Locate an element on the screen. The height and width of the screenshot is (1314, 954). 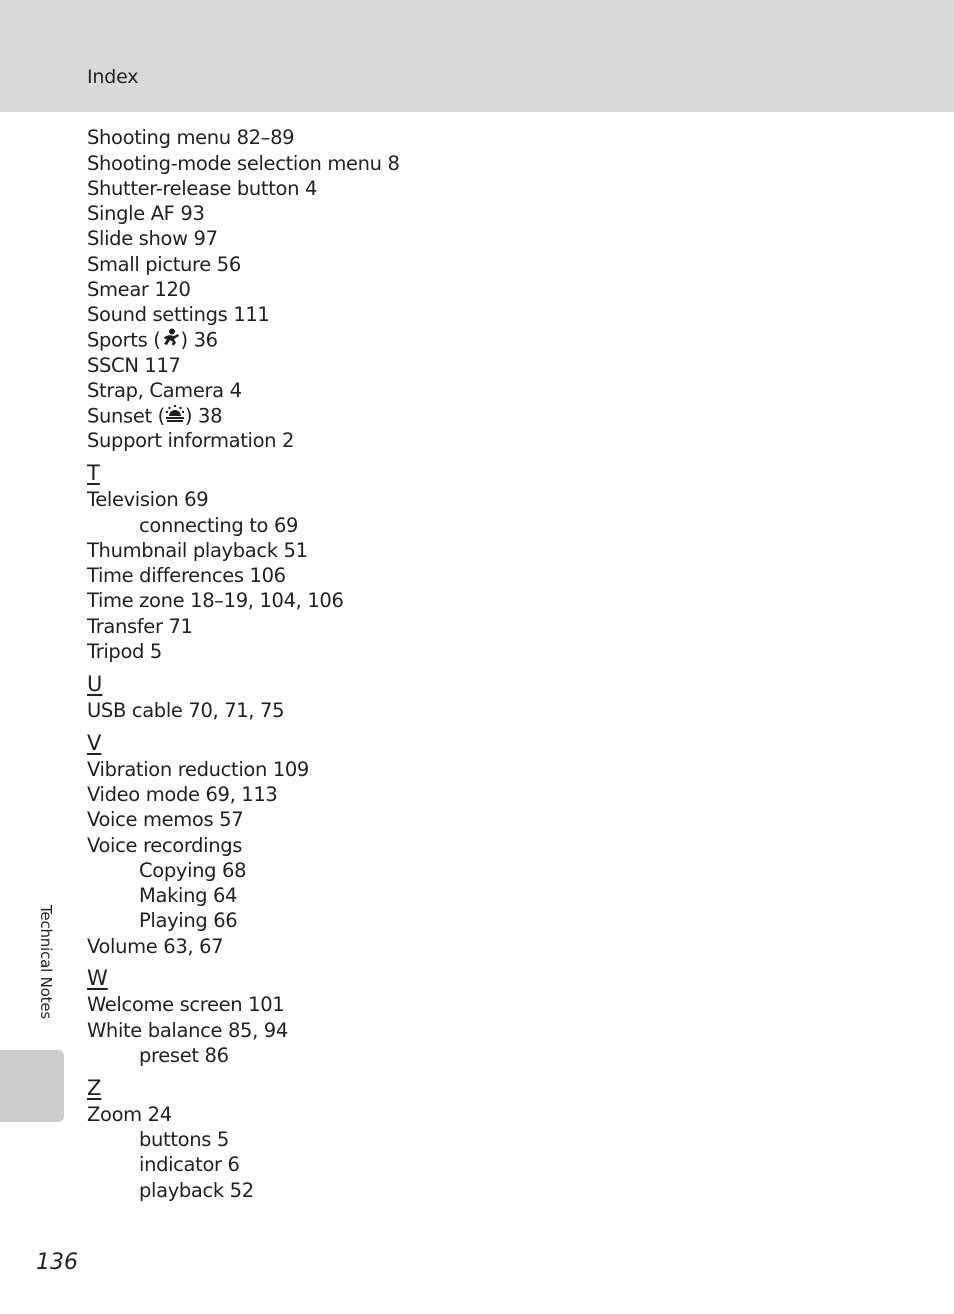
index-entry: Thumbnail playback 51 is located at coordinates (197, 550).